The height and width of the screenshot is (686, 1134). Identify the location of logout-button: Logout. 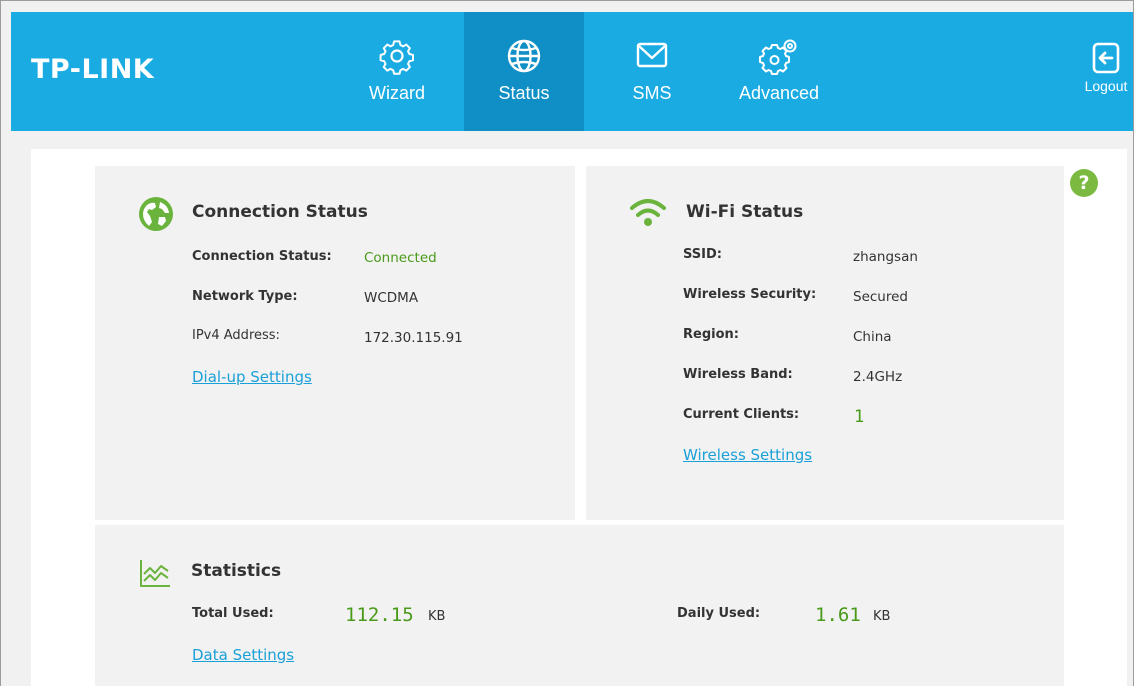
(1104, 77).